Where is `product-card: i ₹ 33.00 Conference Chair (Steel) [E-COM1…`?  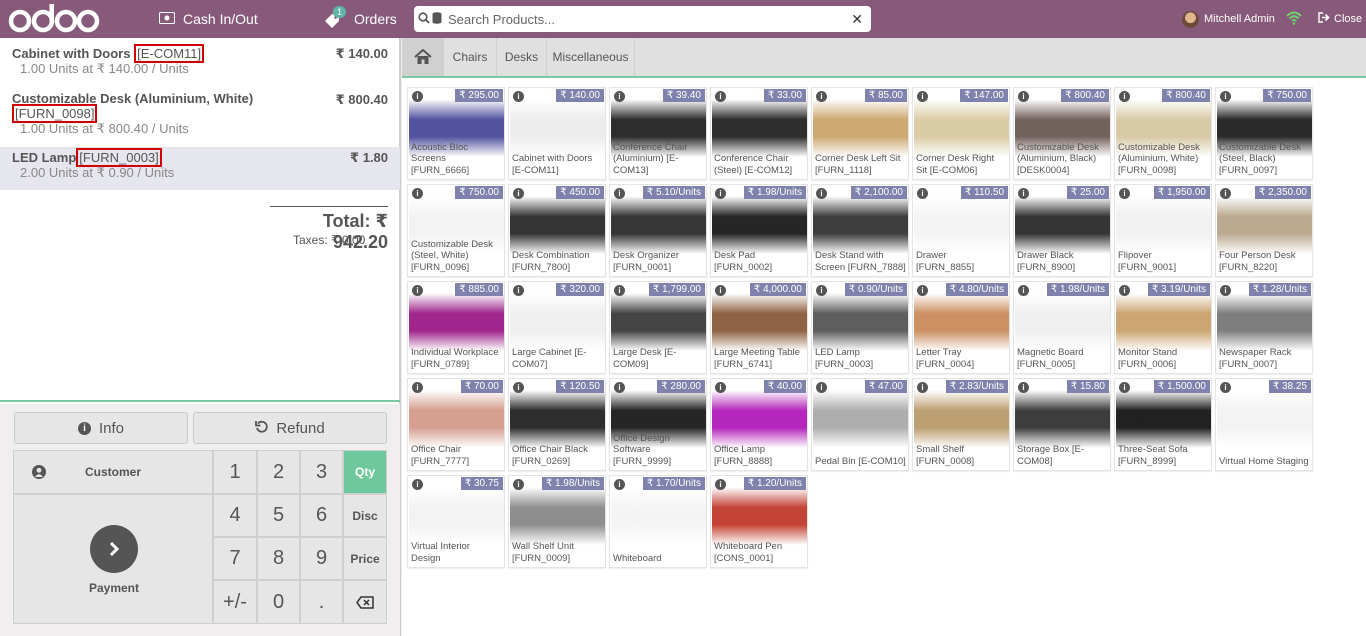
product-card: i ₹ 33.00 Conference Chair (Steel) [E-COM1… is located at coordinates (759, 133).